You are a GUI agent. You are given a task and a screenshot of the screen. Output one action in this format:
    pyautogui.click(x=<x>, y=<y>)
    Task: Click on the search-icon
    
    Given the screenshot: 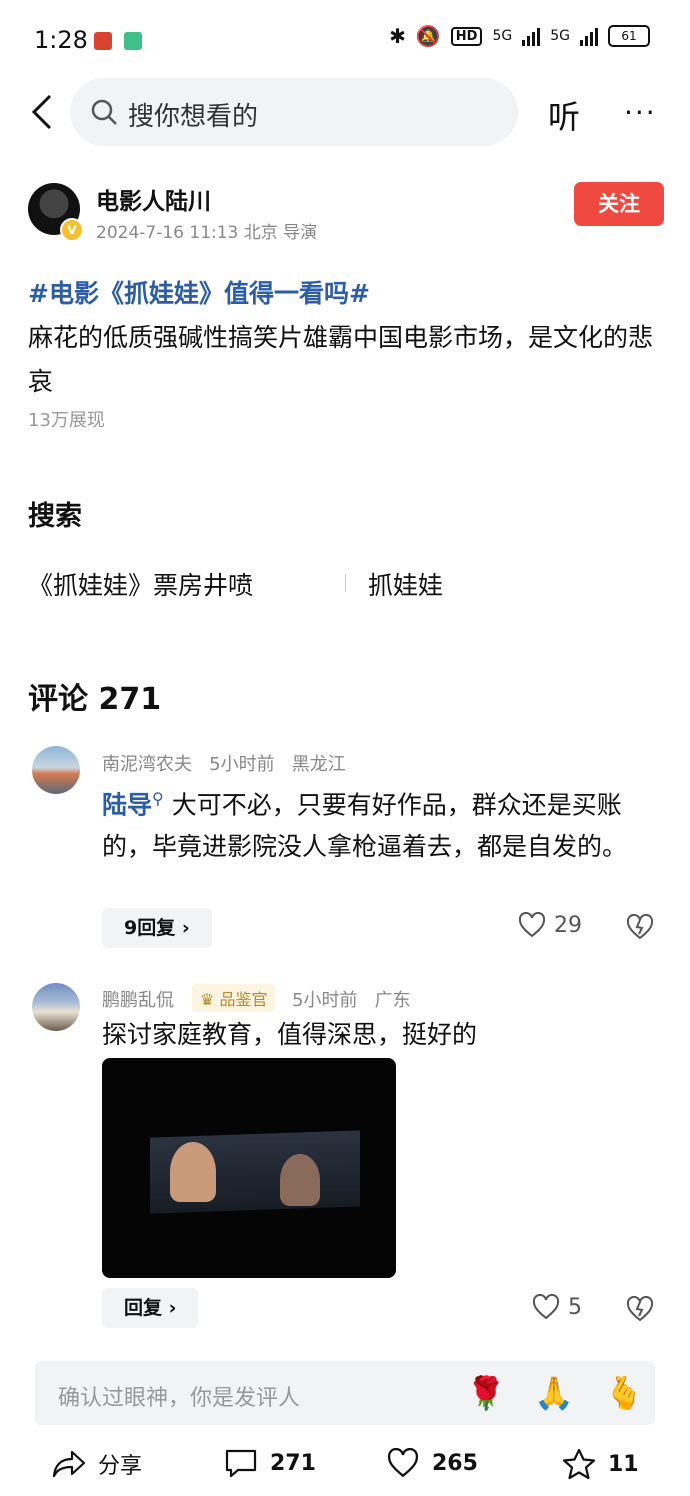 What is the action you would take?
    pyautogui.click(x=104, y=112)
    